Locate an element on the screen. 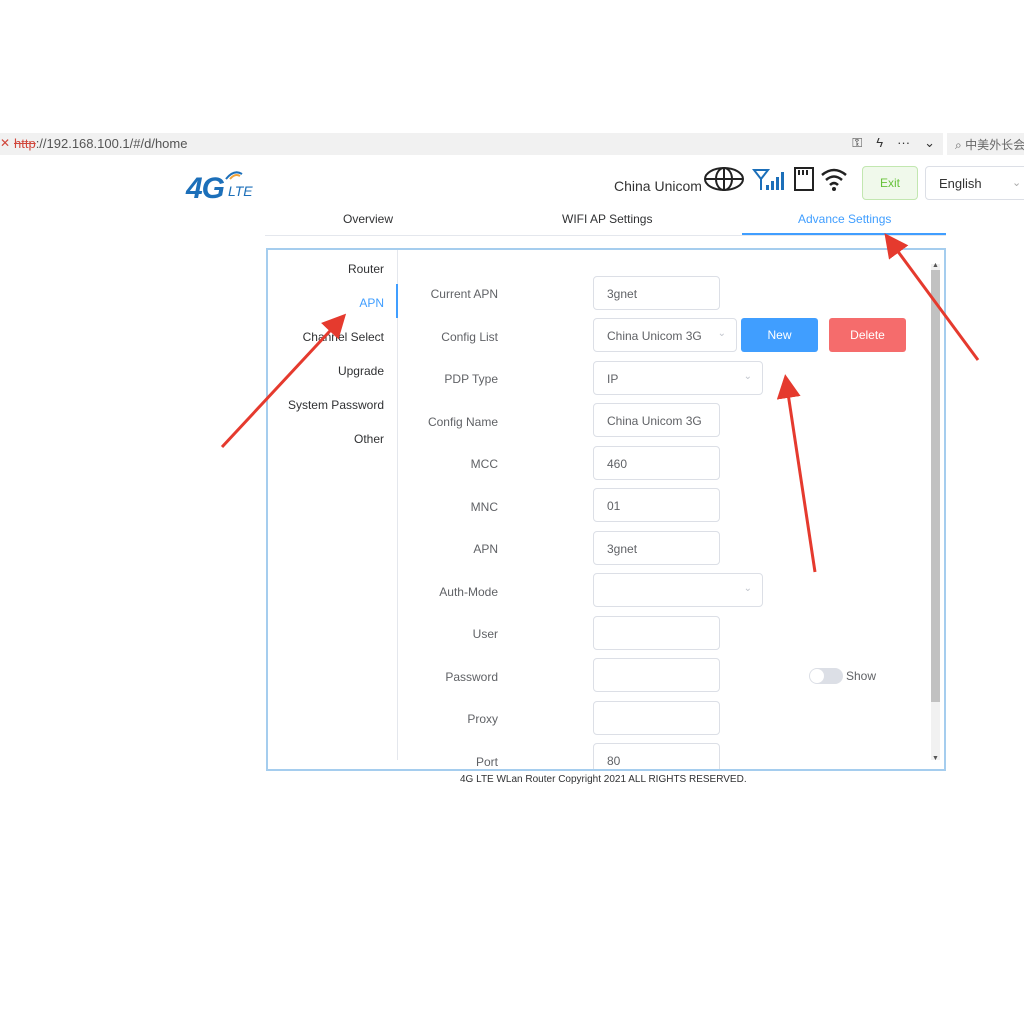  logo: 4G LTE is located at coordinates (226, 188).